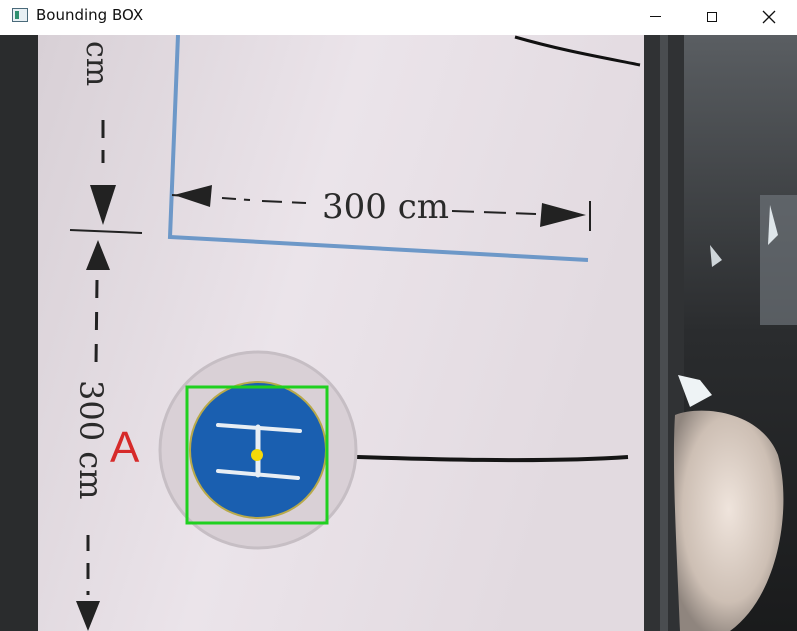 The height and width of the screenshot is (631, 797). I want to click on vertical-dimension-label-top: cm, so click(96, 63).